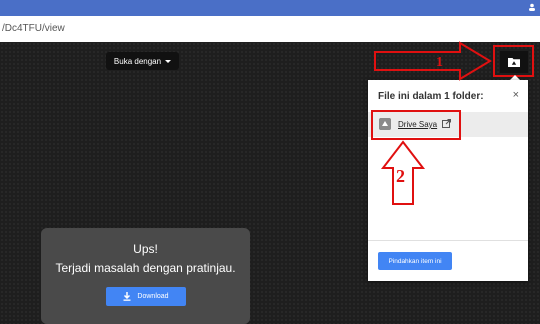 Image resolution: width=540 pixels, height=324 pixels. I want to click on annotation-overlay, so click(433, 123).